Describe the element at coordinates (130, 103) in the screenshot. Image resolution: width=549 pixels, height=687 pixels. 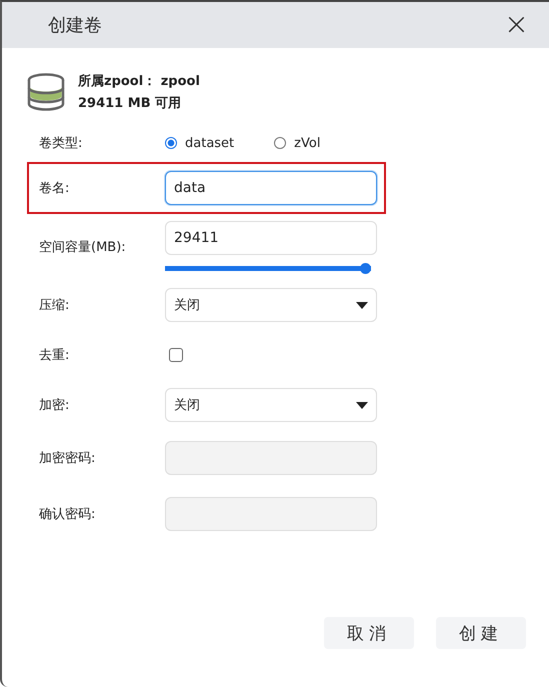
I see `free-space: 29411 MB 可用` at that location.